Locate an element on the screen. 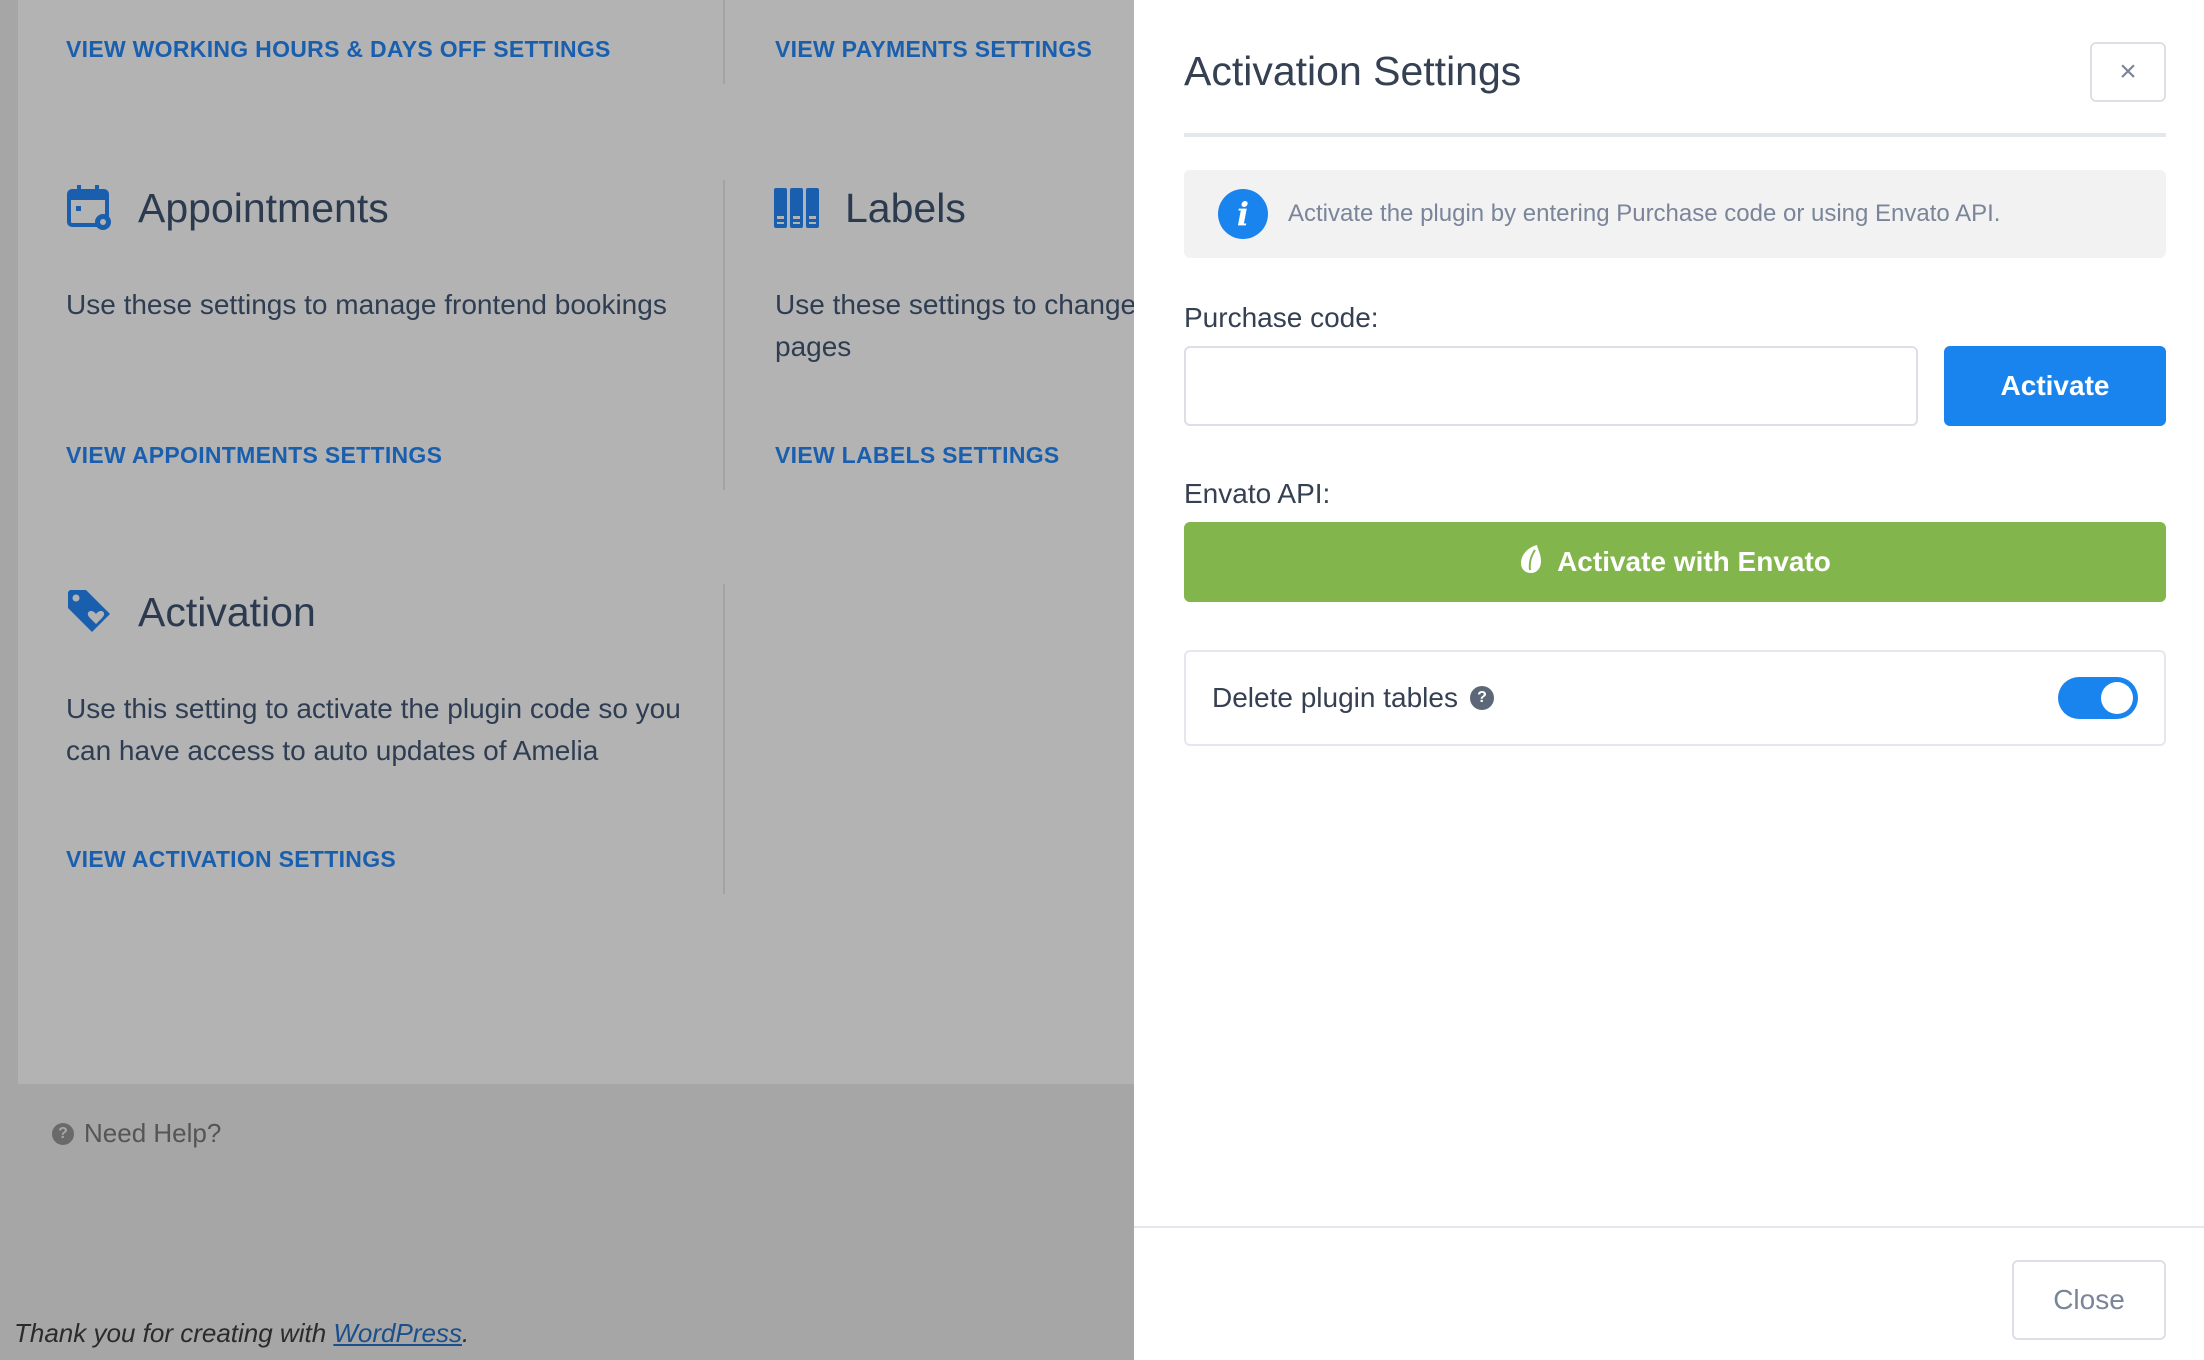 This screenshot has height=1360, width=2204. wordpress-link: WordPress is located at coordinates (397, 1333).